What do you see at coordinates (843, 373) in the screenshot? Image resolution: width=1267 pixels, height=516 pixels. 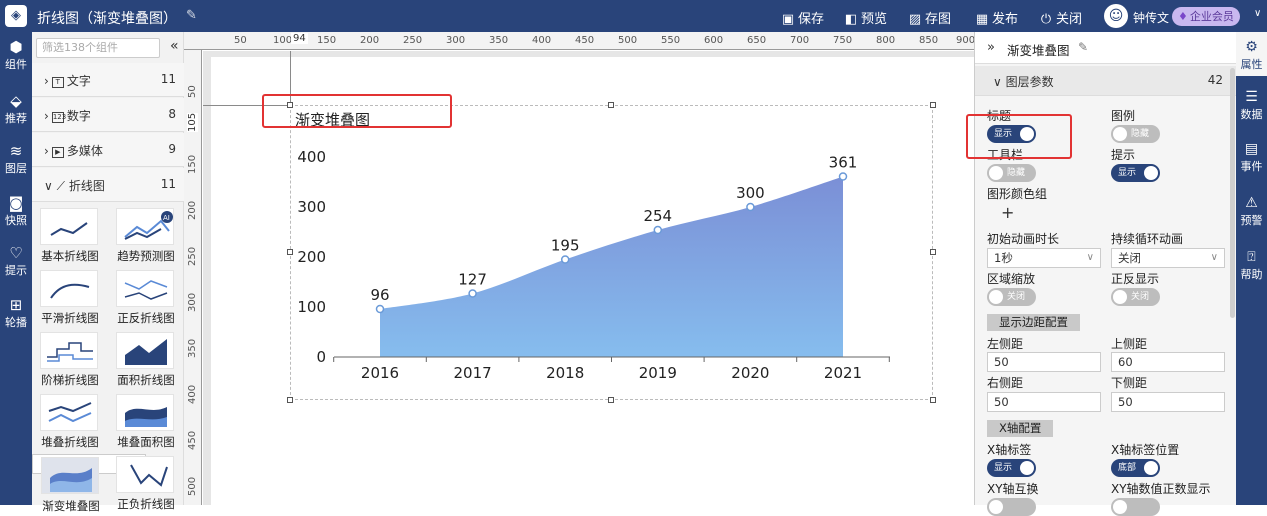 I see `x-tick-label: 2021` at bounding box center [843, 373].